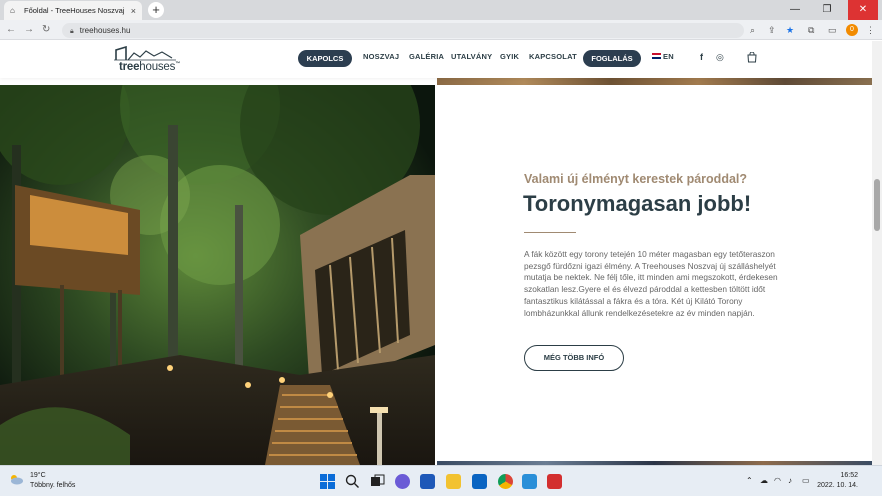  I want to click on url-text: treehouses.hu, so click(105, 30).